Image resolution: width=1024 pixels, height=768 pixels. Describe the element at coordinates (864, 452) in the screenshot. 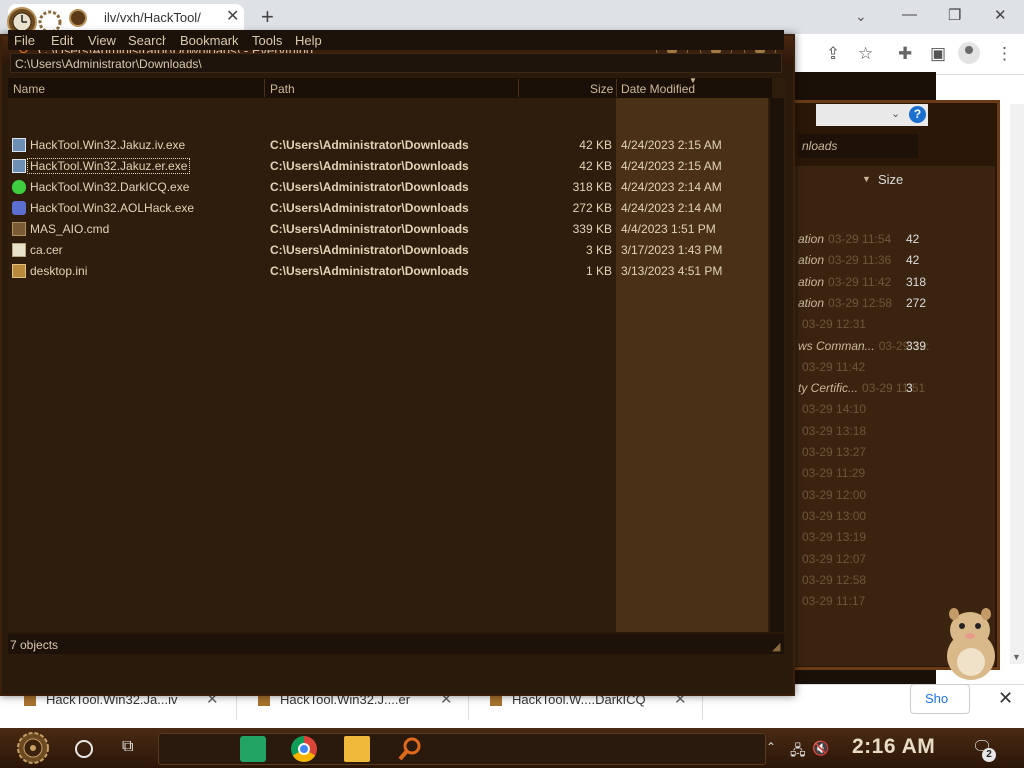

I see `background-row: 03-29 13:27` at that location.